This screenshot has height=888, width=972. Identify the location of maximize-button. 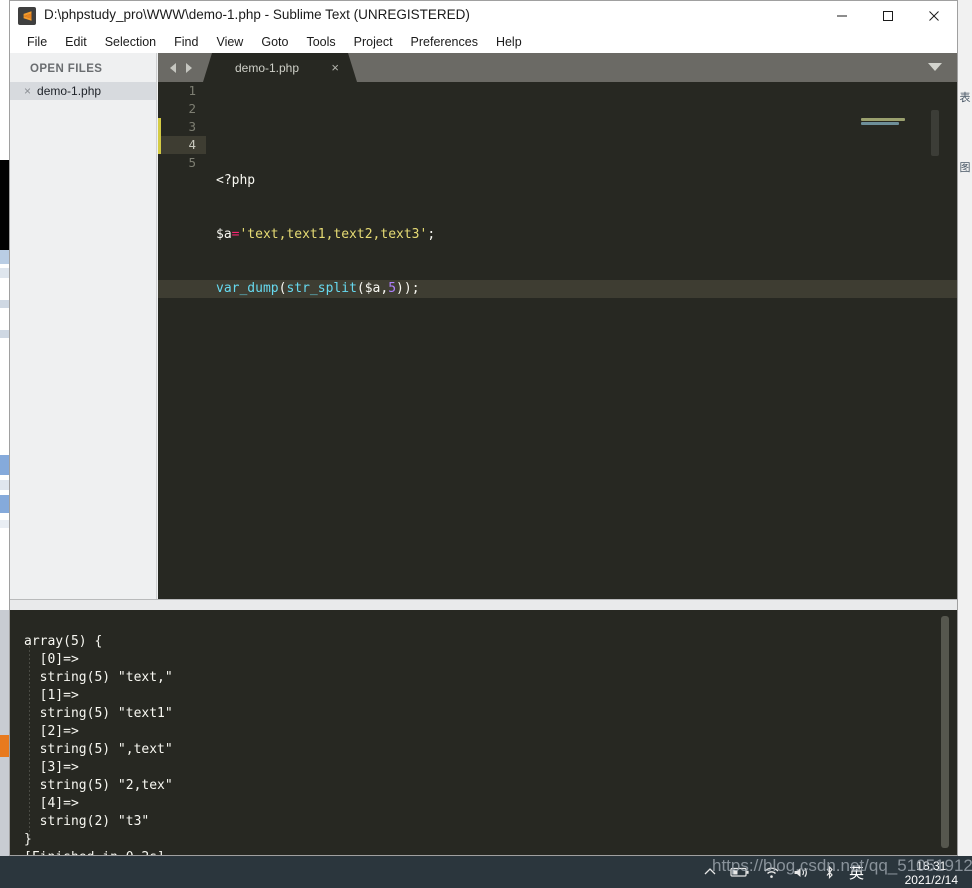
(888, 16).